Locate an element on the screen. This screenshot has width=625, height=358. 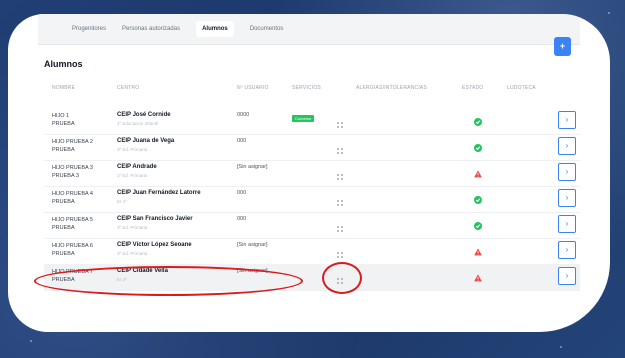
student-name: HIJO 1 PRUEBA is located at coordinates (63, 120).